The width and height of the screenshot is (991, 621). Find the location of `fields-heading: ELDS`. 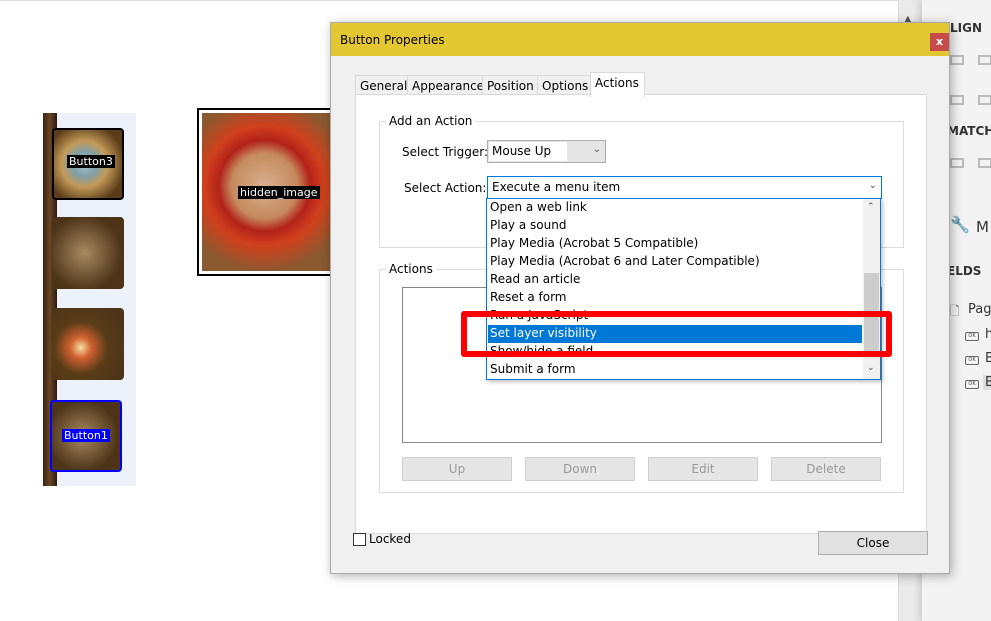

fields-heading: ELDS is located at coordinates (964, 271).